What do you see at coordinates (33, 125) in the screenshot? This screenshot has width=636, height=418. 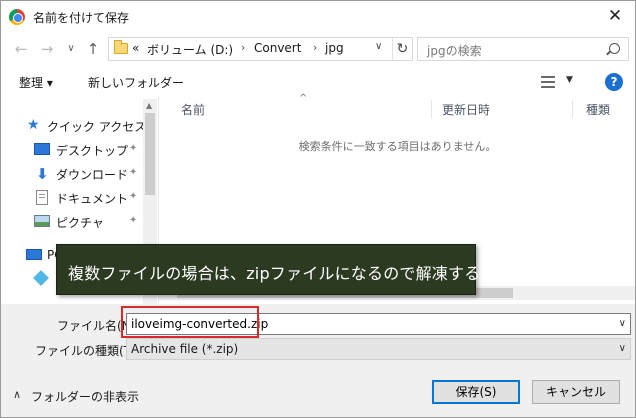 I see `star-icon: ★` at bounding box center [33, 125].